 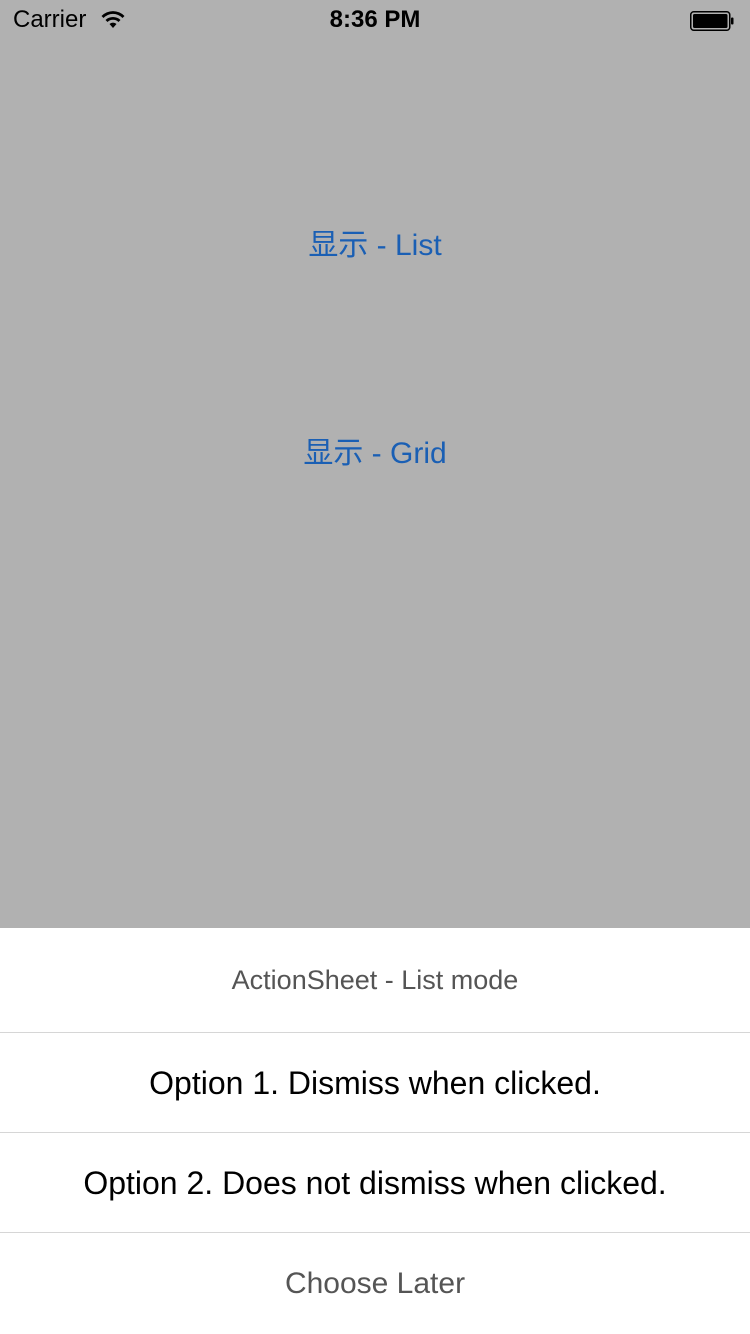 What do you see at coordinates (375, 450) in the screenshot?
I see `show-grid-button: 显示 - Grid` at bounding box center [375, 450].